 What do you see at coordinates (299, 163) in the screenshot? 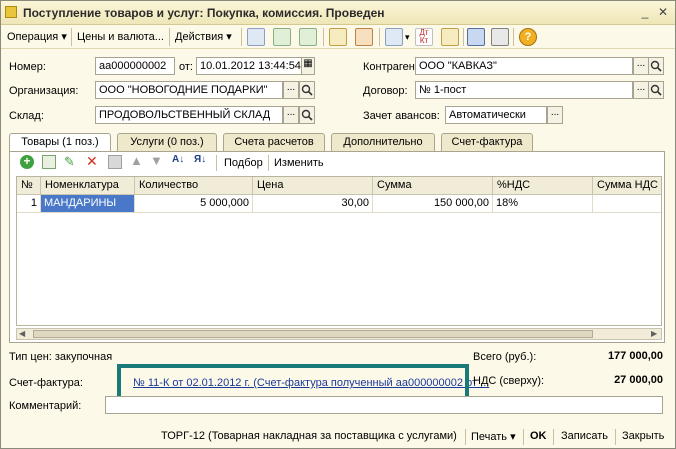
I see `change-button: Изменить` at bounding box center [299, 163].